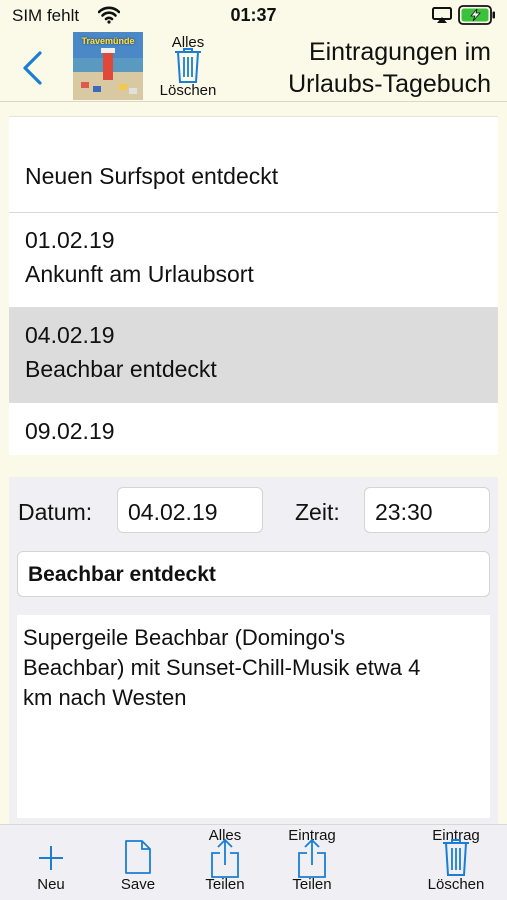 Image resolution: width=507 pixels, height=900 pixels. I want to click on page-title-line-2: Urlaubs-Tagebuch, so click(389, 84).